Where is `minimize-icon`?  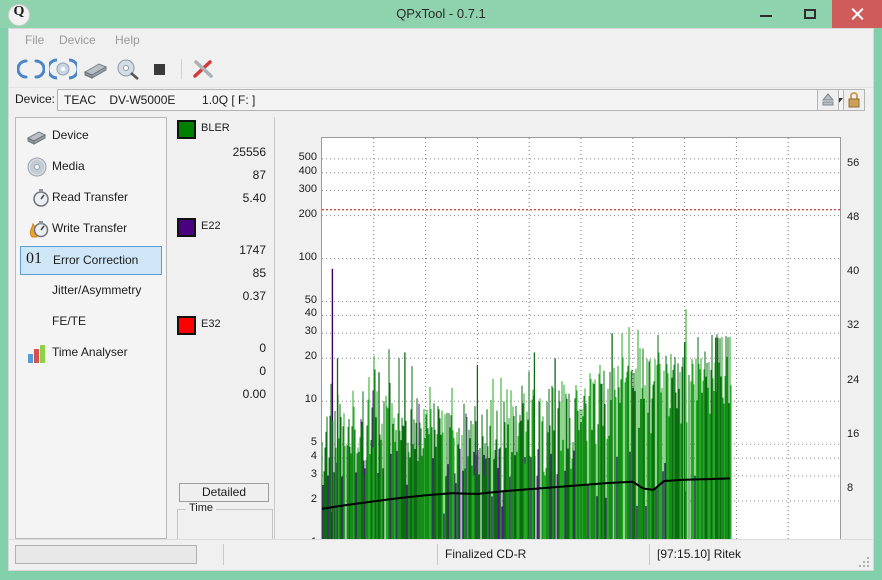
minimize-icon is located at coordinates (766, 14).